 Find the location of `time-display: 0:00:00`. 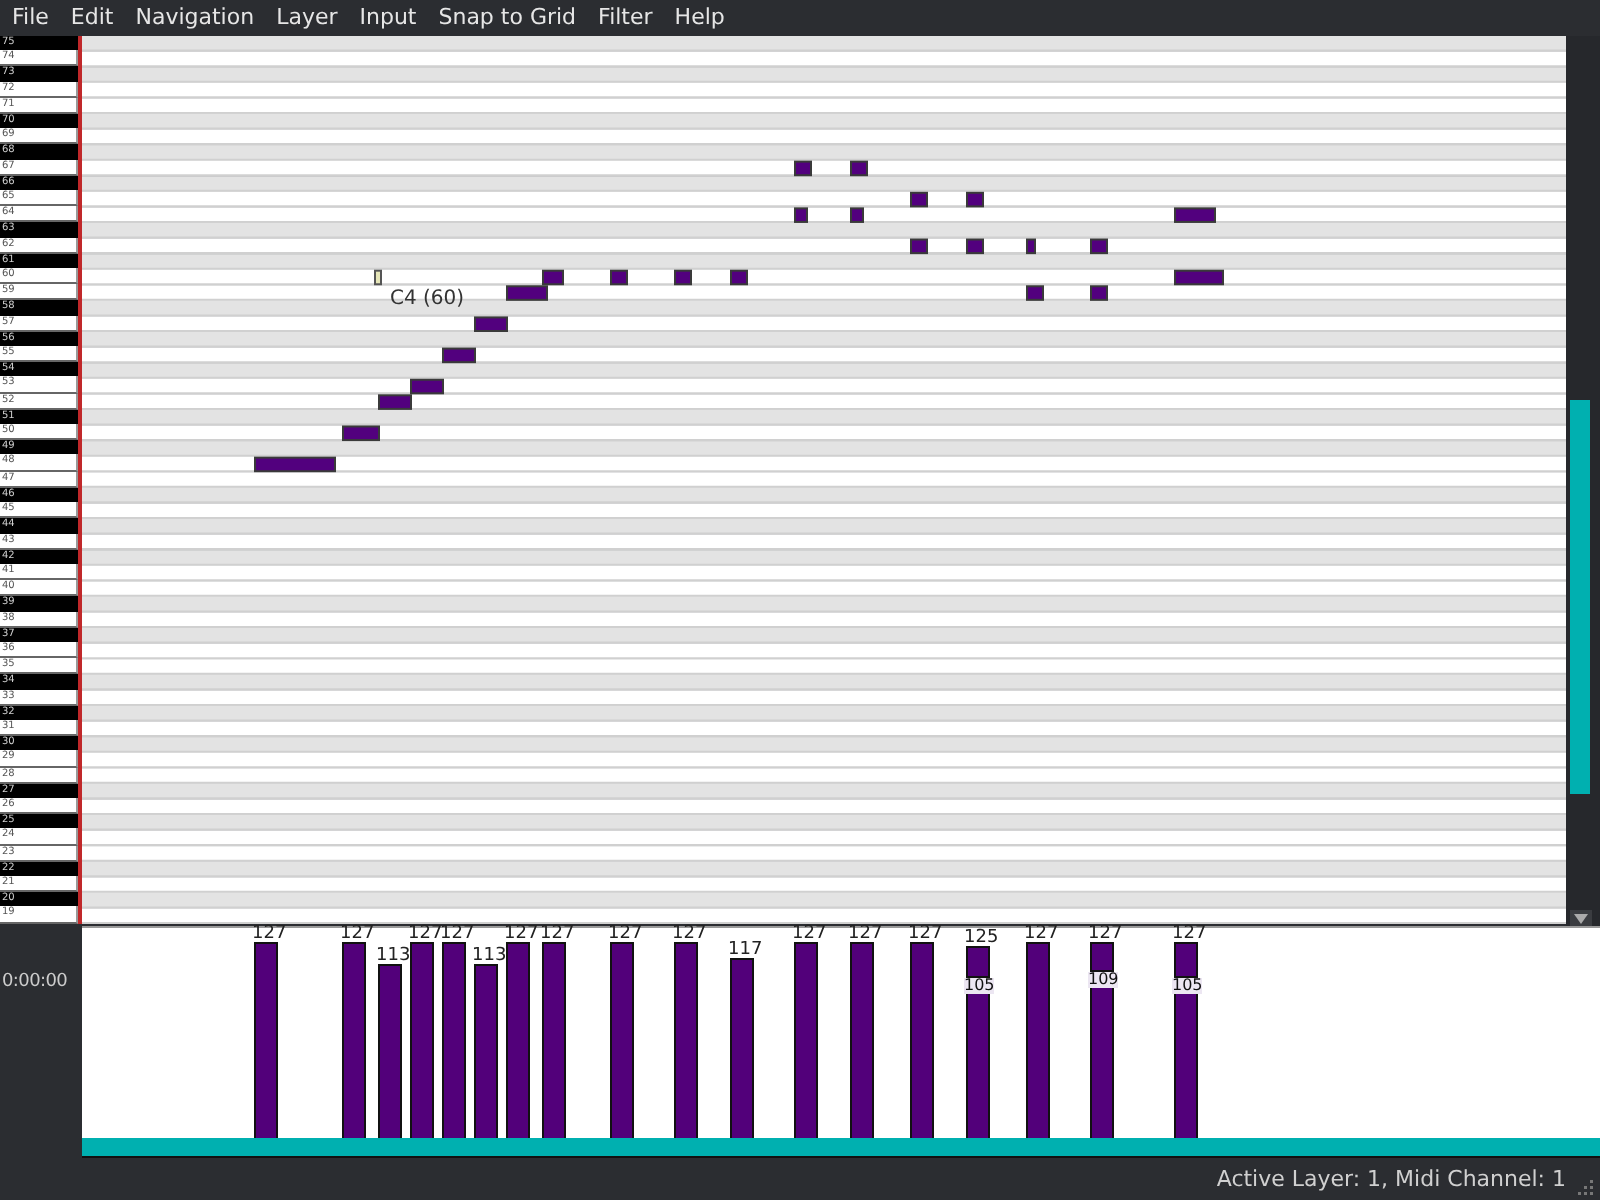

time-display: 0:00:00 is located at coordinates (35, 982).